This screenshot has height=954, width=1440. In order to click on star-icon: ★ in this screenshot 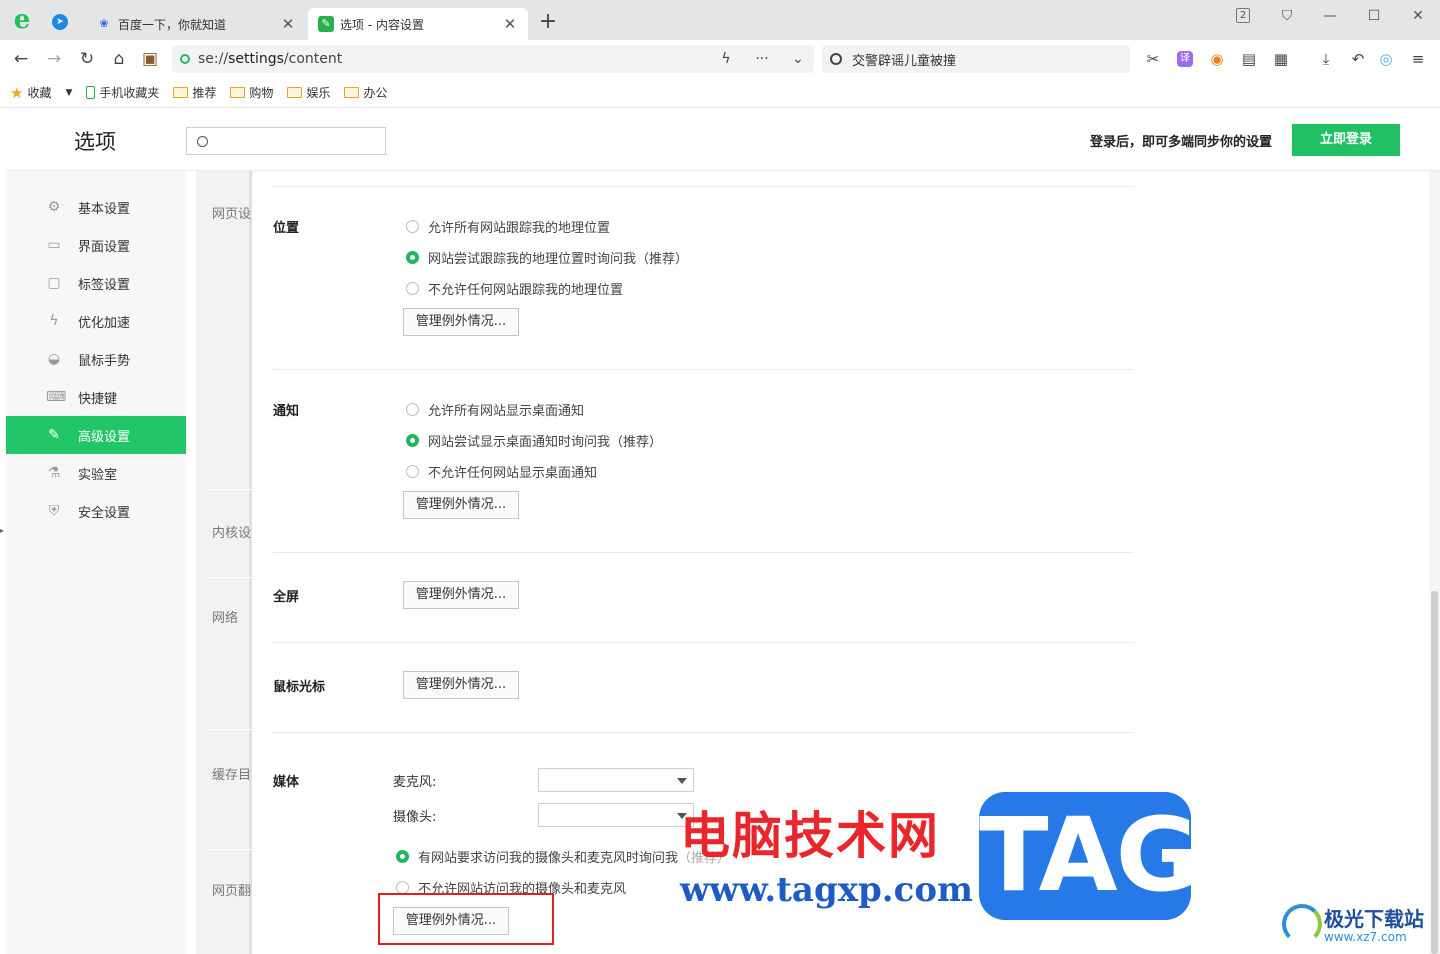, I will do `click(17, 92)`.